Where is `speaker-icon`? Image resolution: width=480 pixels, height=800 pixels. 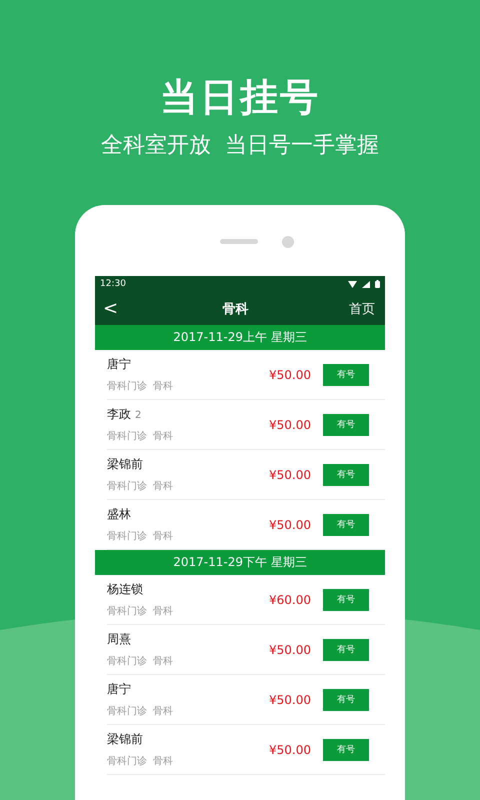
speaker-icon is located at coordinates (239, 241).